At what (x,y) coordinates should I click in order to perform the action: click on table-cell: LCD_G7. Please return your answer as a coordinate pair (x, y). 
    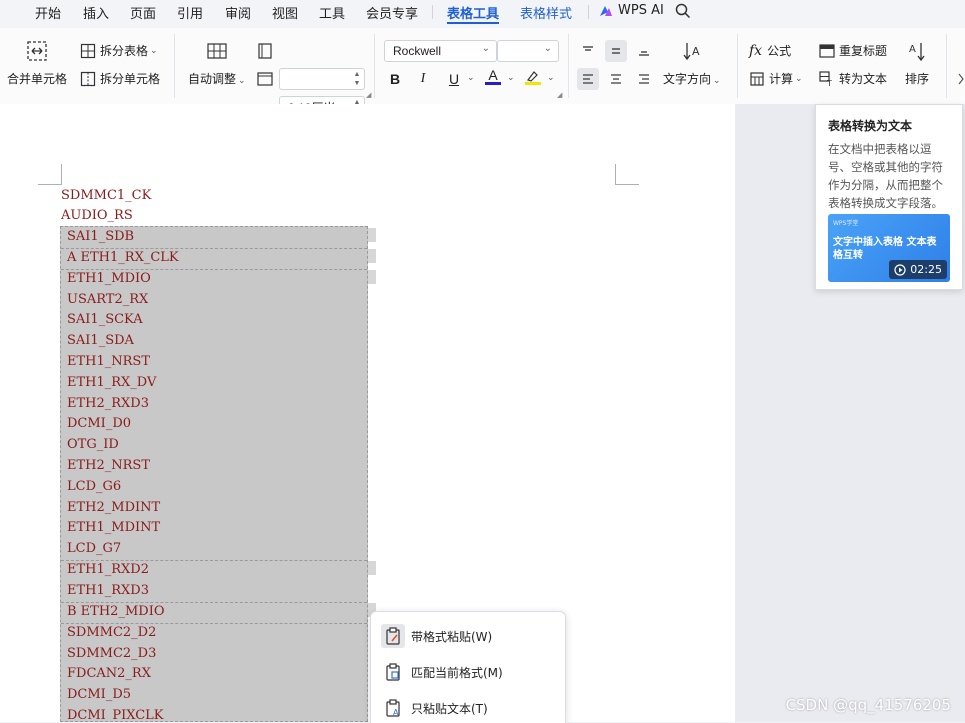
    Looking at the image, I should click on (217, 549).